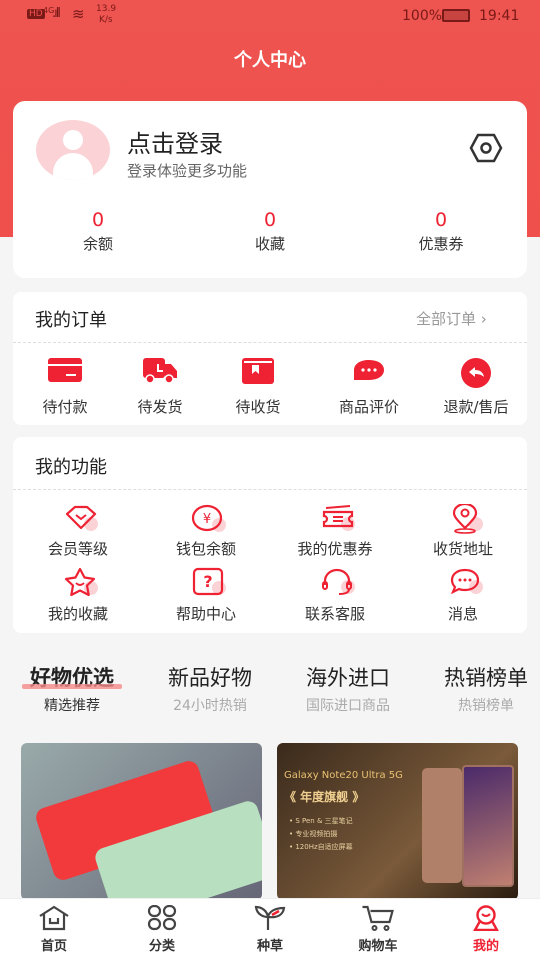 The height and width of the screenshot is (960, 540). I want to click on category-icon, so click(162, 919).